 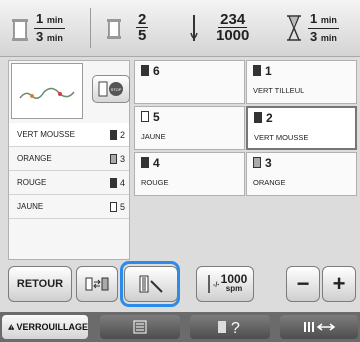 I want to click on elapsed-num: 1, so click(x=40, y=18).